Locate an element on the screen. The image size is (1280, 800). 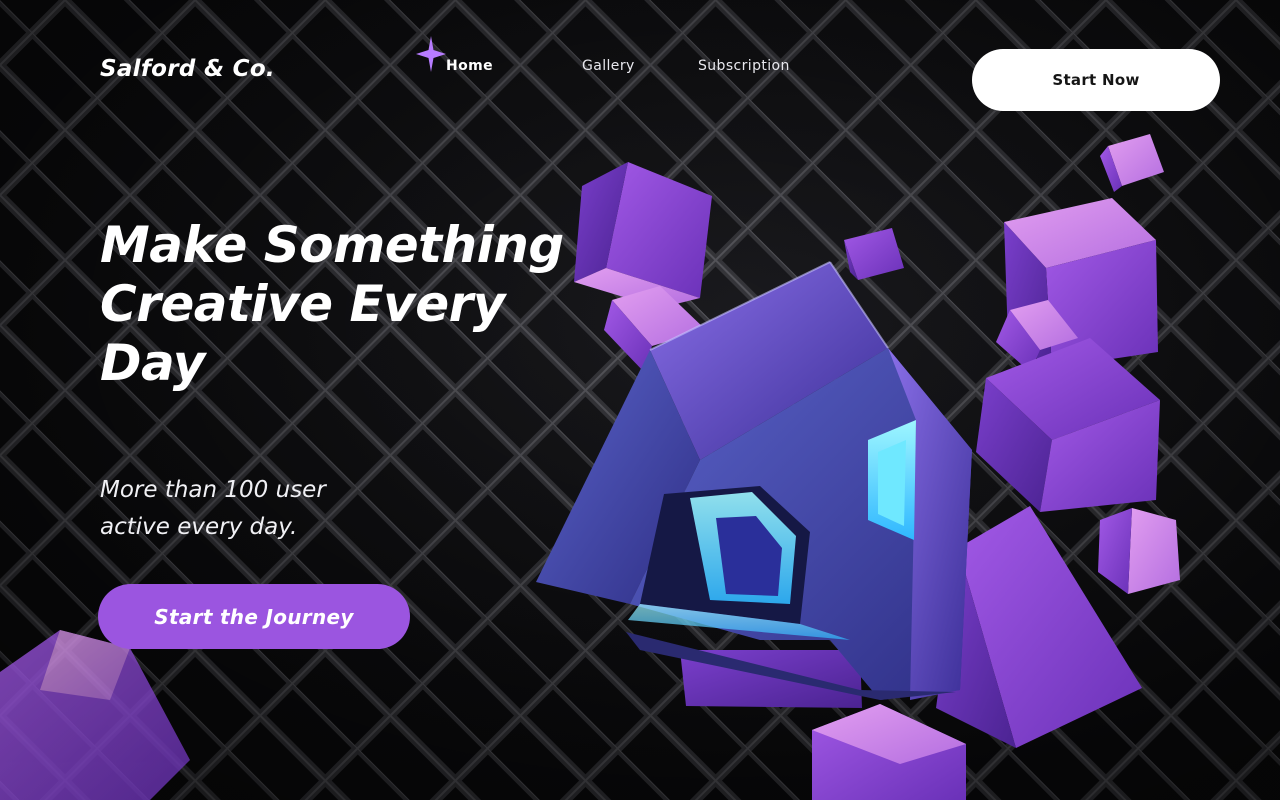
start-now-button: Start Now is located at coordinates (1096, 80).